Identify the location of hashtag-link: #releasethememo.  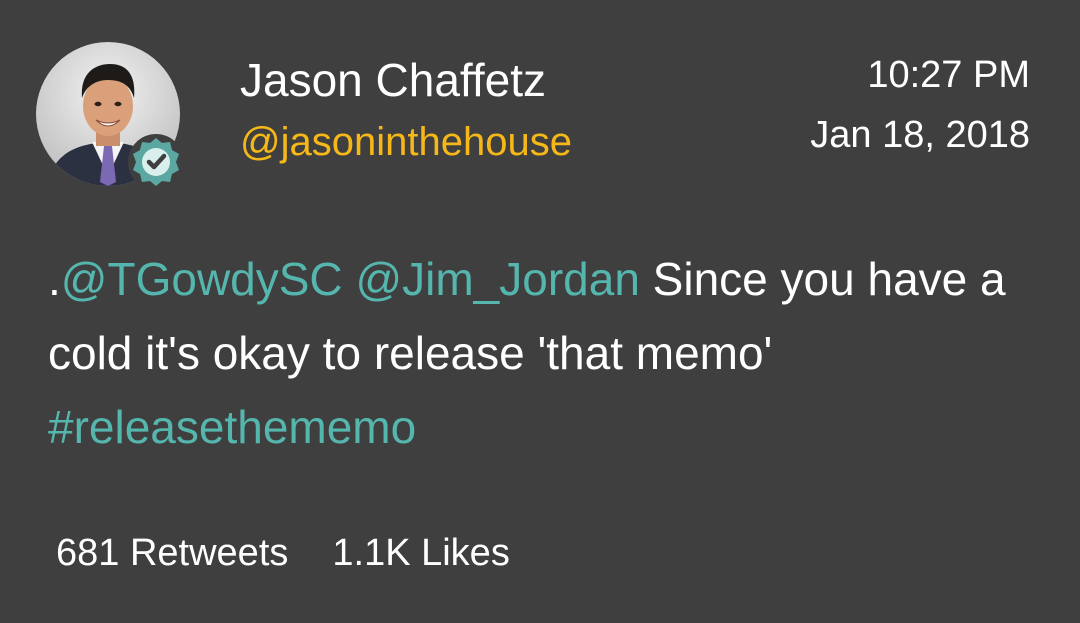
(232, 427).